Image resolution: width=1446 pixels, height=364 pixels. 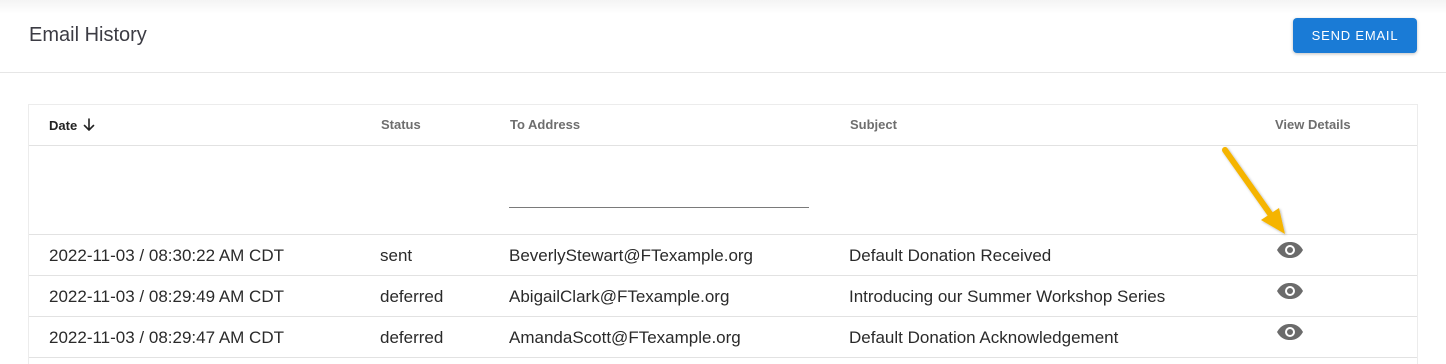 I want to click on column-header-subject: Subject, so click(x=873, y=124).